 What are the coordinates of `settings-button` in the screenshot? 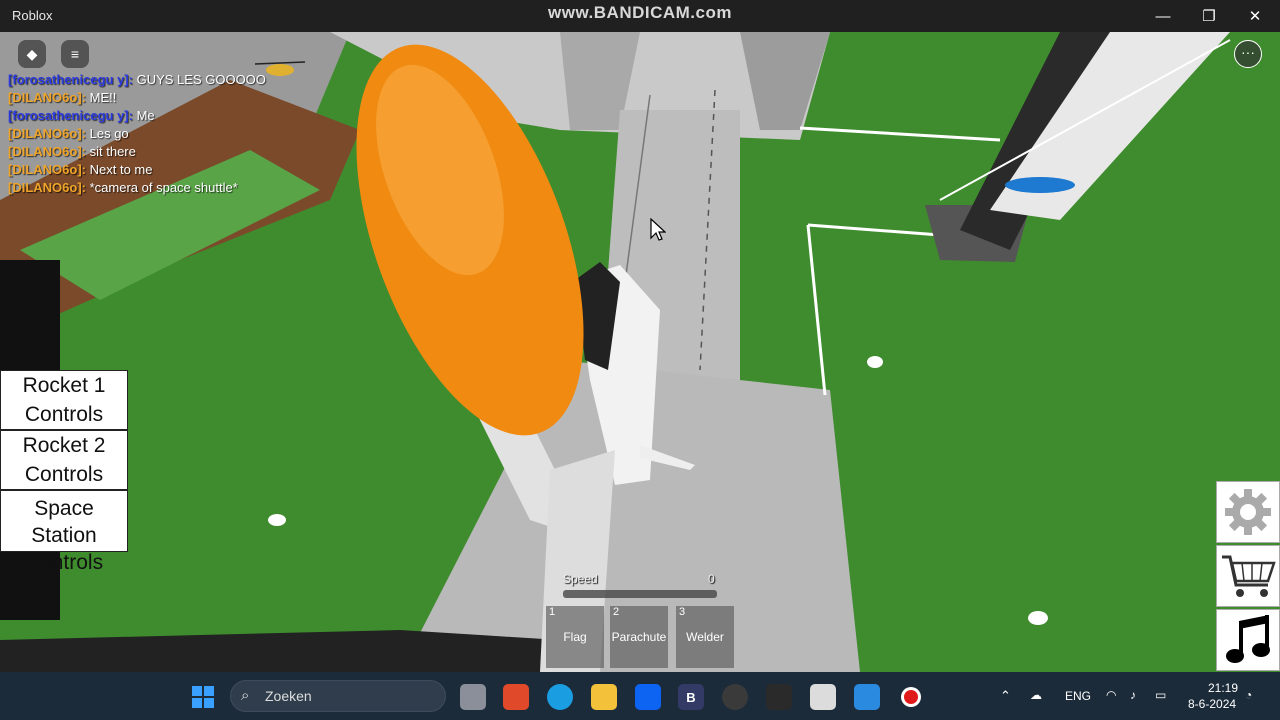 It's located at (1248, 512).